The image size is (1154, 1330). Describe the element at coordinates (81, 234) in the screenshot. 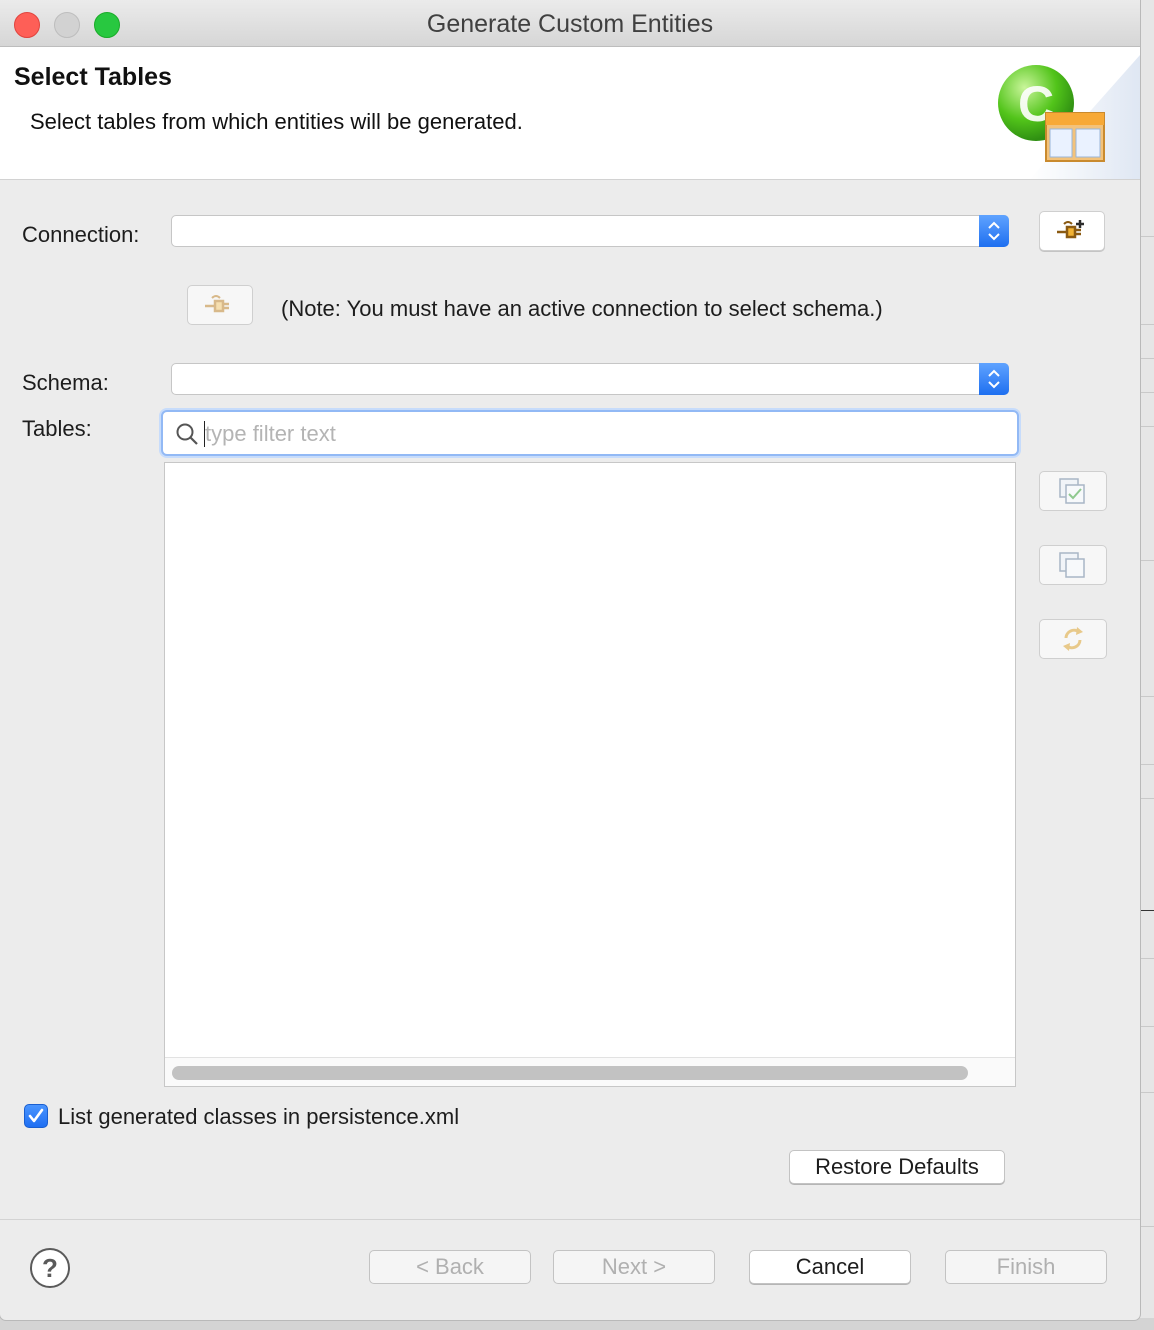

I see `connection-label: Connection:` at that location.